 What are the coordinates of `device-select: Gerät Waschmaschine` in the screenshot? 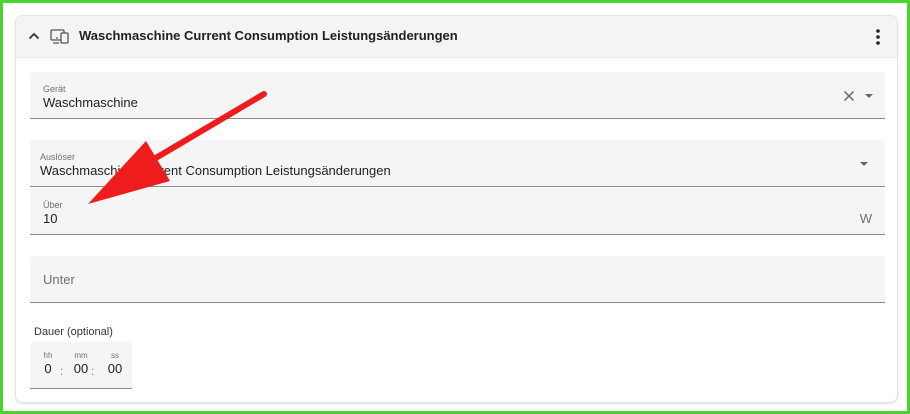 It's located at (457, 95).